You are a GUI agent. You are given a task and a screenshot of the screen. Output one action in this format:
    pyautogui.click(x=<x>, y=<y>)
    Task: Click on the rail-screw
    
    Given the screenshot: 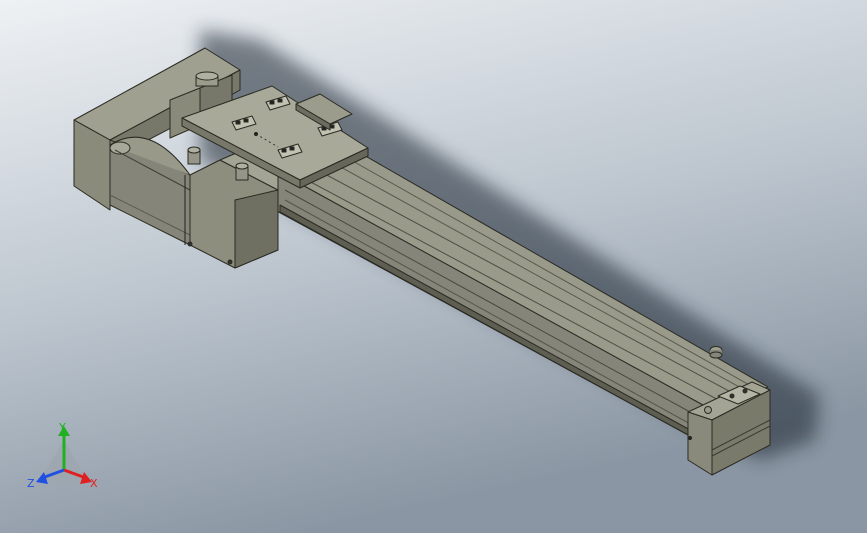 What is the action you would take?
    pyautogui.click(x=716, y=352)
    